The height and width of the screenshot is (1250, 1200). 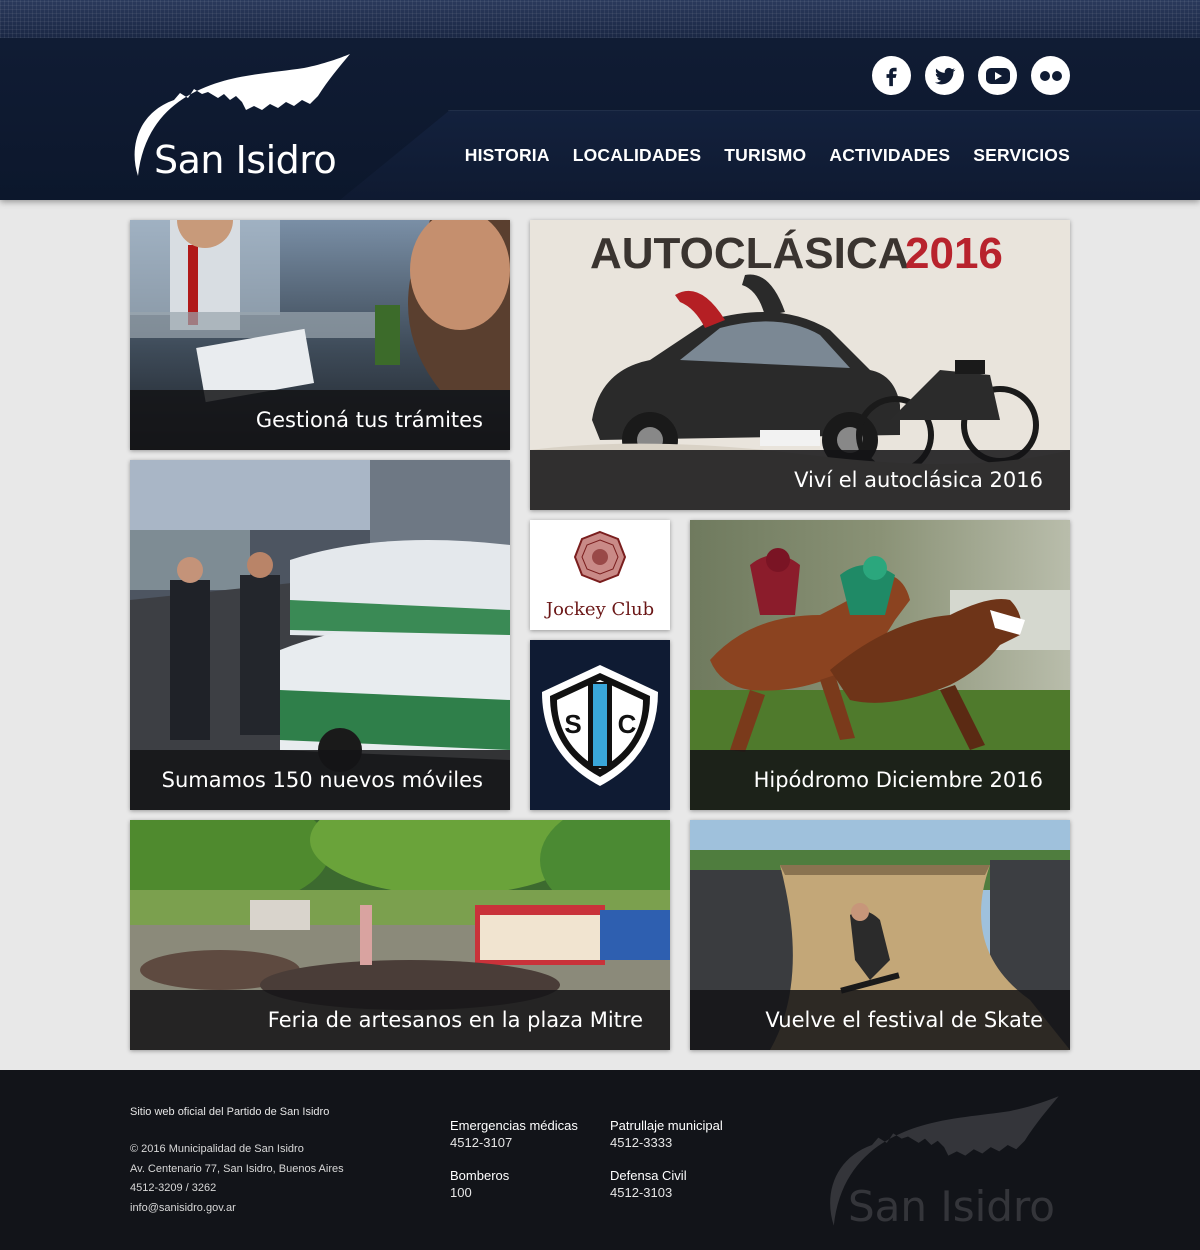 I want to click on tile-caption: Gestioná tus trámites, so click(x=320, y=420).